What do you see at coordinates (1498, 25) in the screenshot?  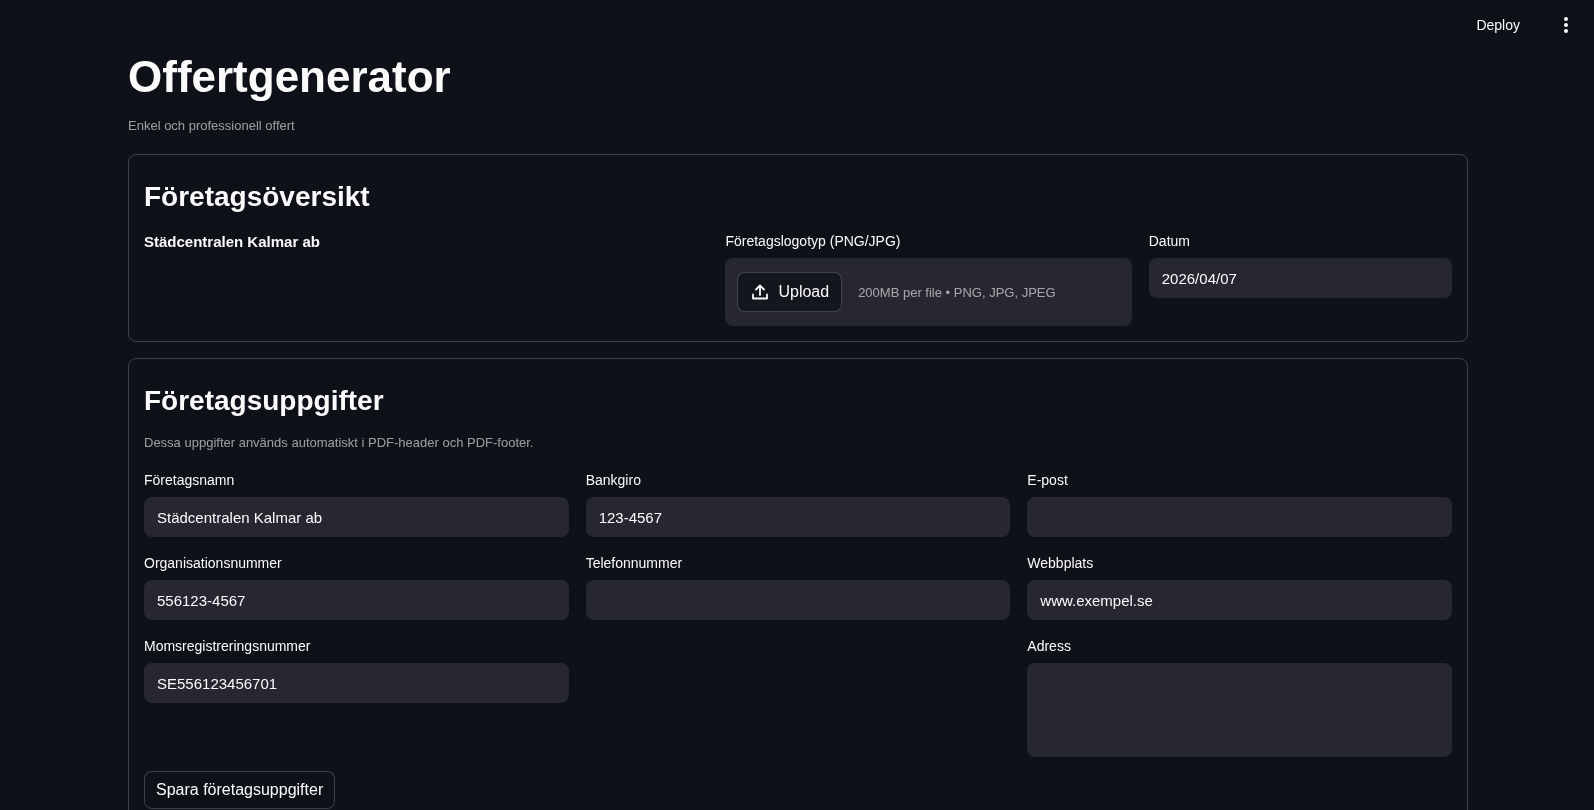 I see `deploy-button: Deploy` at bounding box center [1498, 25].